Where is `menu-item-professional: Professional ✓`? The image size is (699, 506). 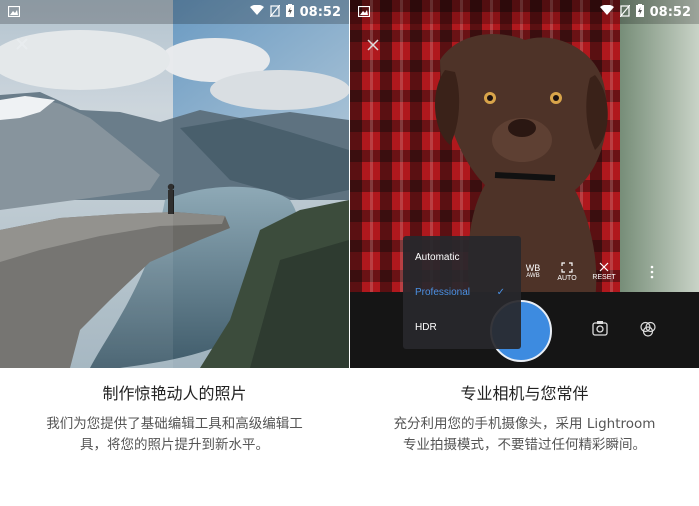 menu-item-professional: Professional ✓ is located at coordinates (465, 293).